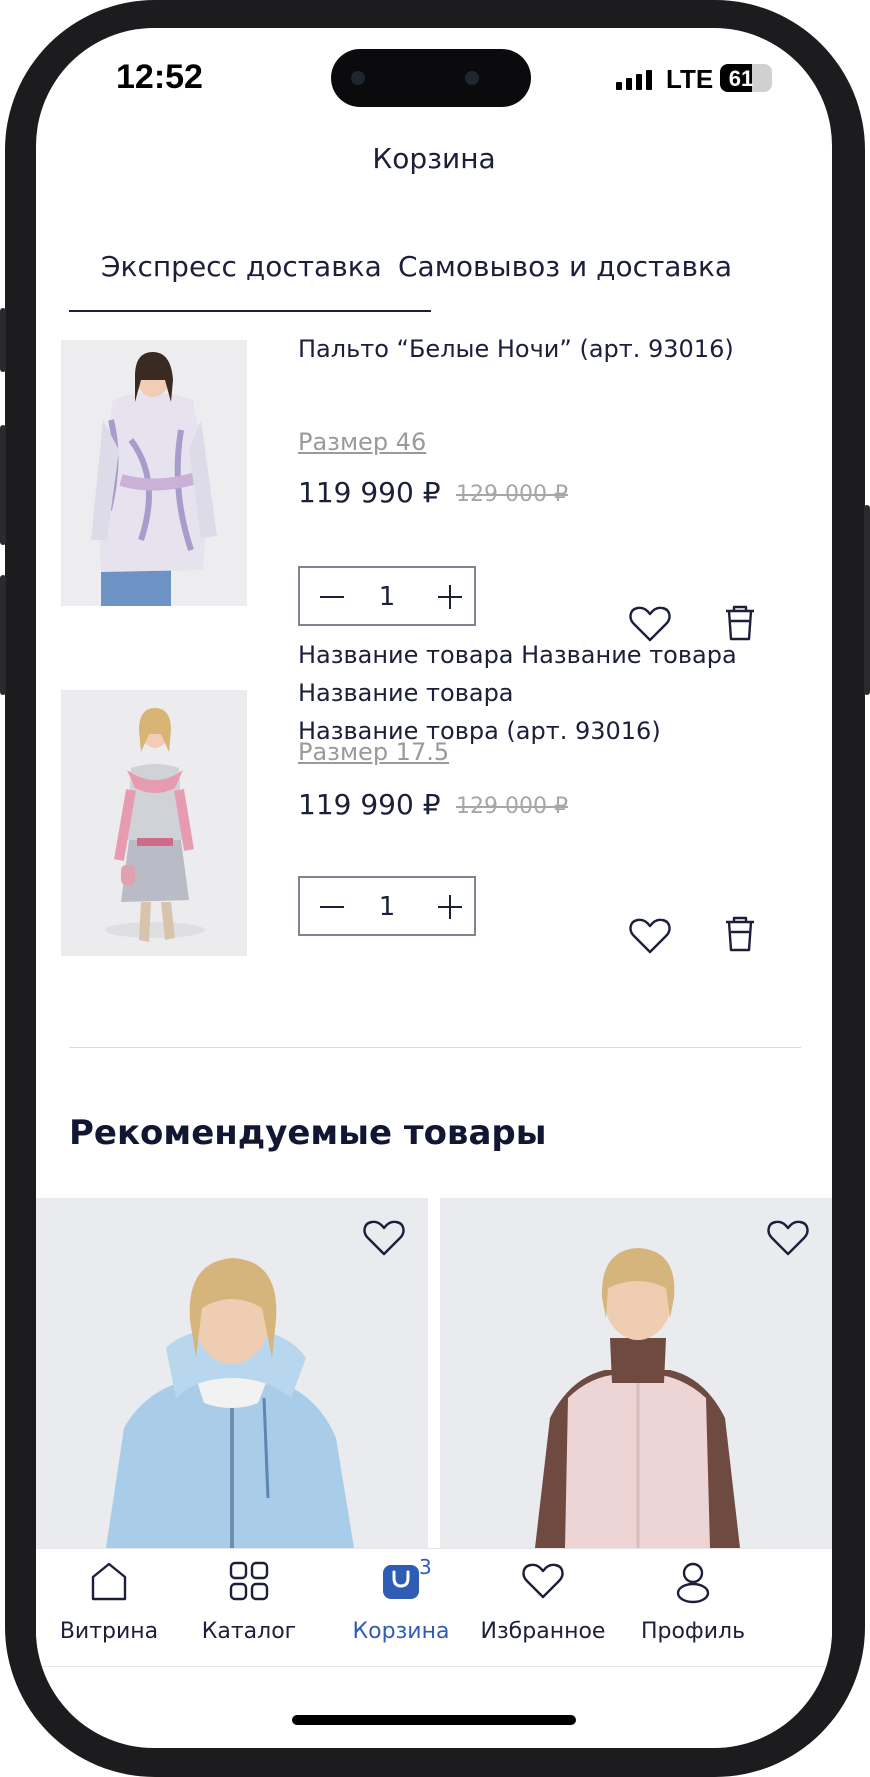 Image resolution: width=870 pixels, height=1777 pixels. I want to click on home-icon, so click(109, 1581).